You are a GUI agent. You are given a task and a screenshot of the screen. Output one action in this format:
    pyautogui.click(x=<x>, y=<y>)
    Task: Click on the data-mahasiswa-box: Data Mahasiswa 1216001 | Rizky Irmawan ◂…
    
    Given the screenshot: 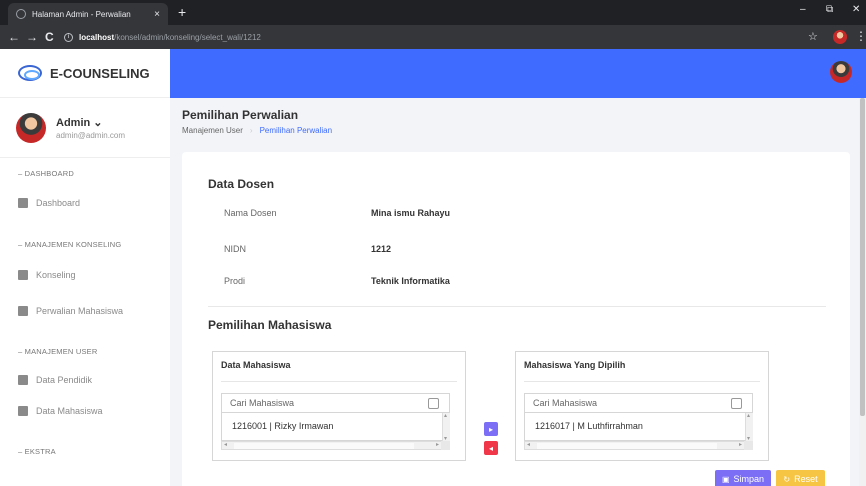 What is the action you would take?
    pyautogui.click(x=339, y=406)
    